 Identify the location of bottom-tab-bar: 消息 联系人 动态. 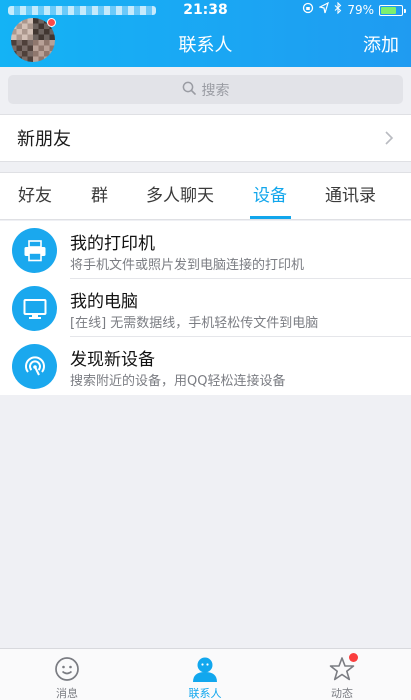
(205, 674).